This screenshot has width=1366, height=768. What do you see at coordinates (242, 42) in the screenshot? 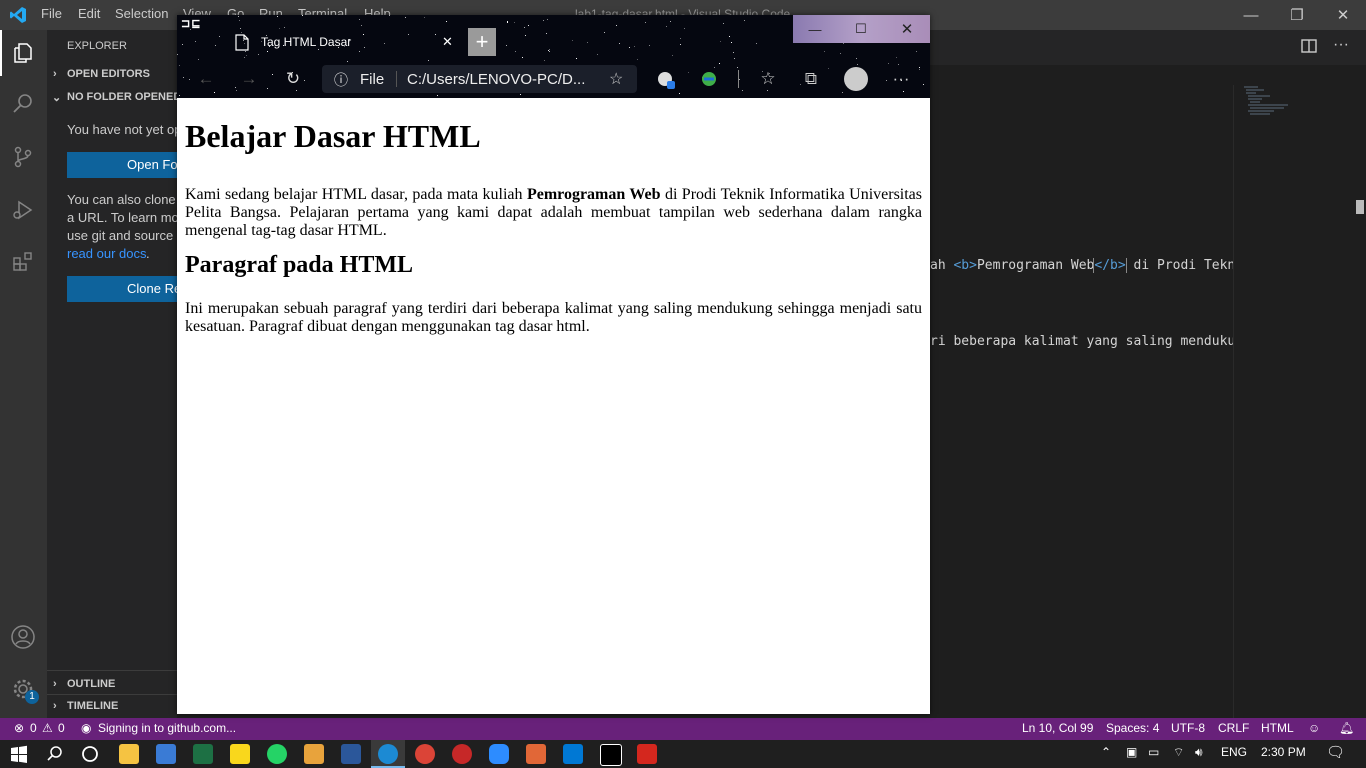
I see `document-icon` at bounding box center [242, 42].